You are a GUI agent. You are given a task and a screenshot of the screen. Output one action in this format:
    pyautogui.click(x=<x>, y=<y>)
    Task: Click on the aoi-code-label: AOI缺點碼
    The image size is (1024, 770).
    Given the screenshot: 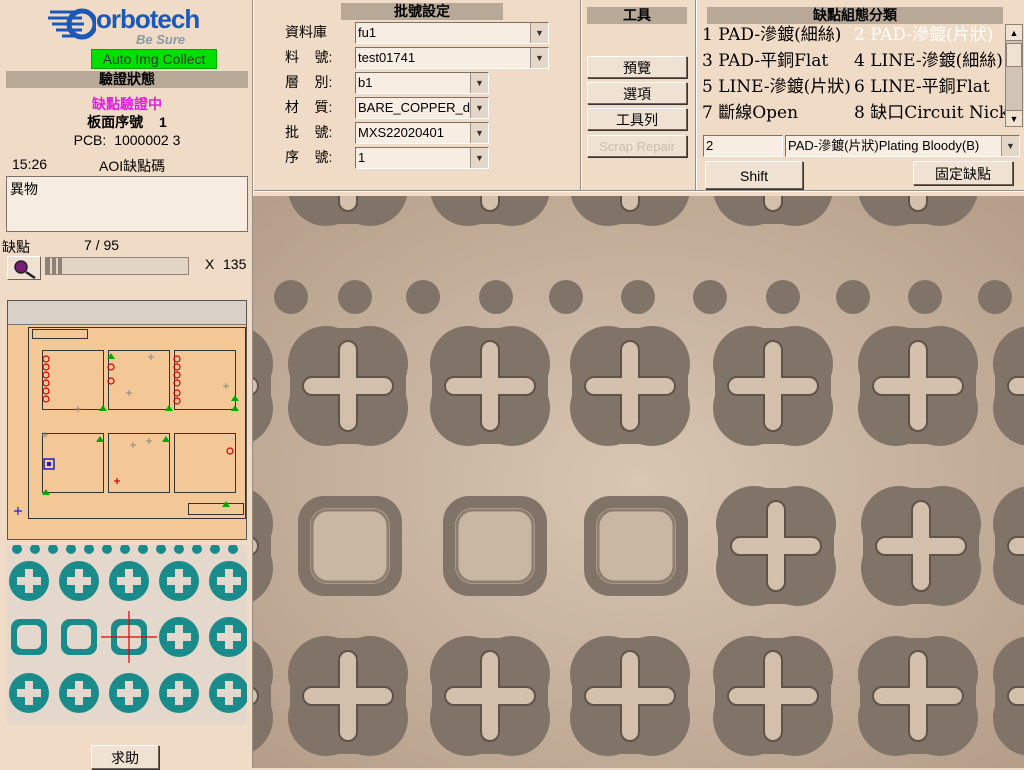 What is the action you would take?
    pyautogui.click(x=132, y=166)
    